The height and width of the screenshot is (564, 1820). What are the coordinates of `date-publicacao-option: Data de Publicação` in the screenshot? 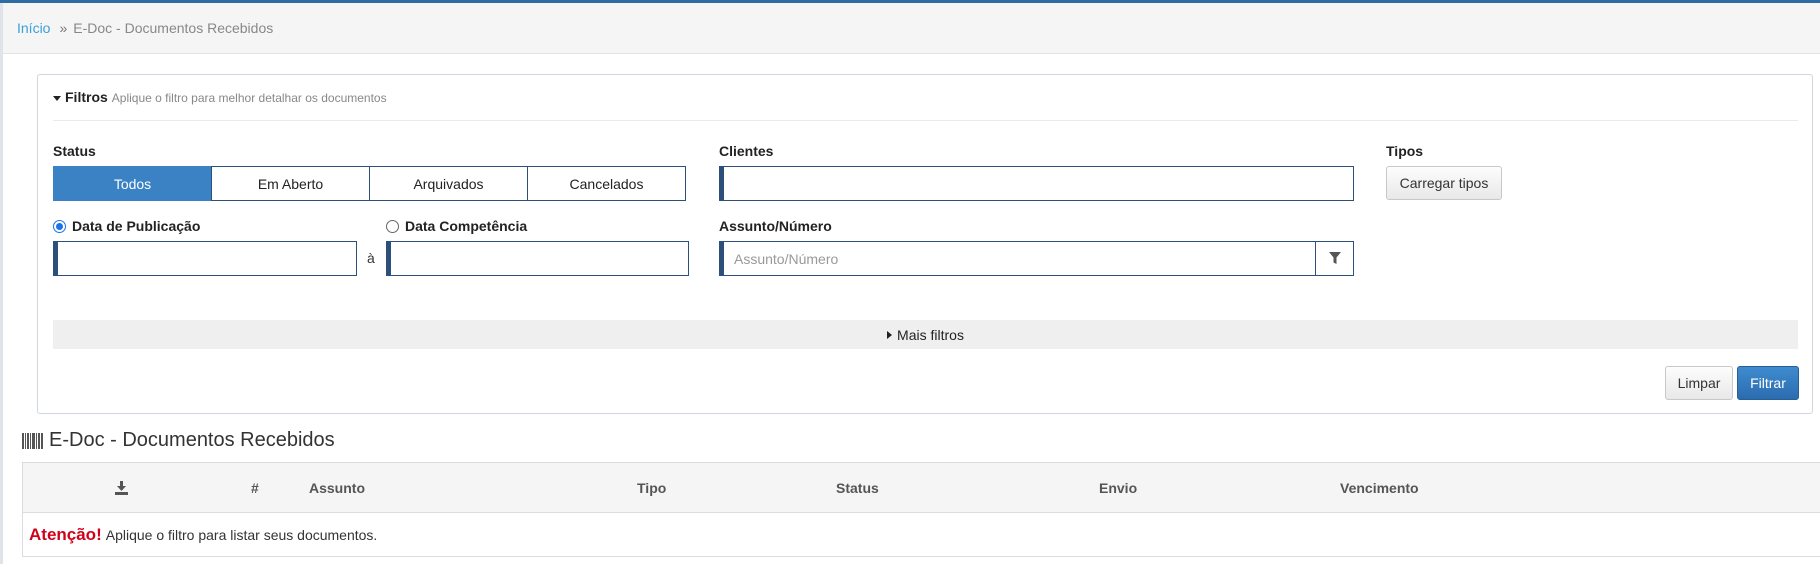 It's located at (126, 226).